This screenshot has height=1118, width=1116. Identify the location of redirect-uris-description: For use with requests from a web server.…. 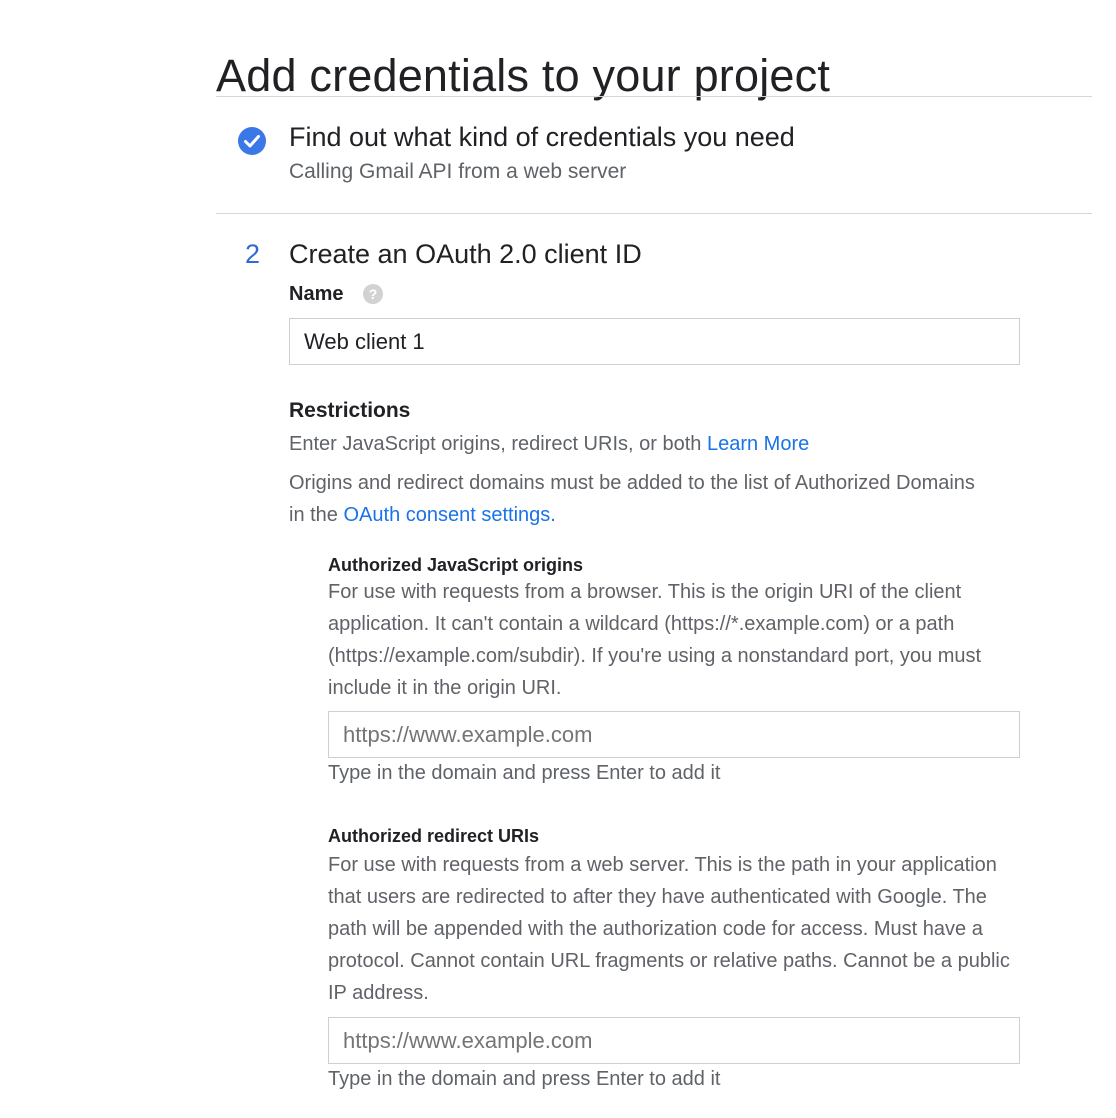
(669, 929).